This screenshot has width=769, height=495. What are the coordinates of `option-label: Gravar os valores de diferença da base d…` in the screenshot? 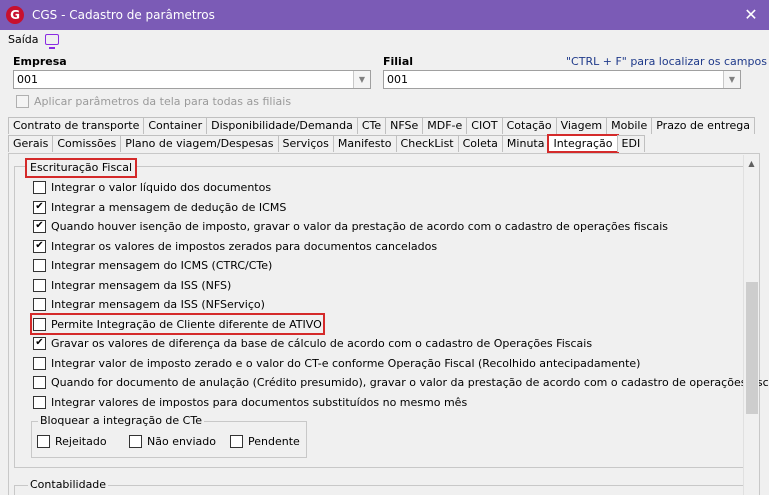 It's located at (322, 343).